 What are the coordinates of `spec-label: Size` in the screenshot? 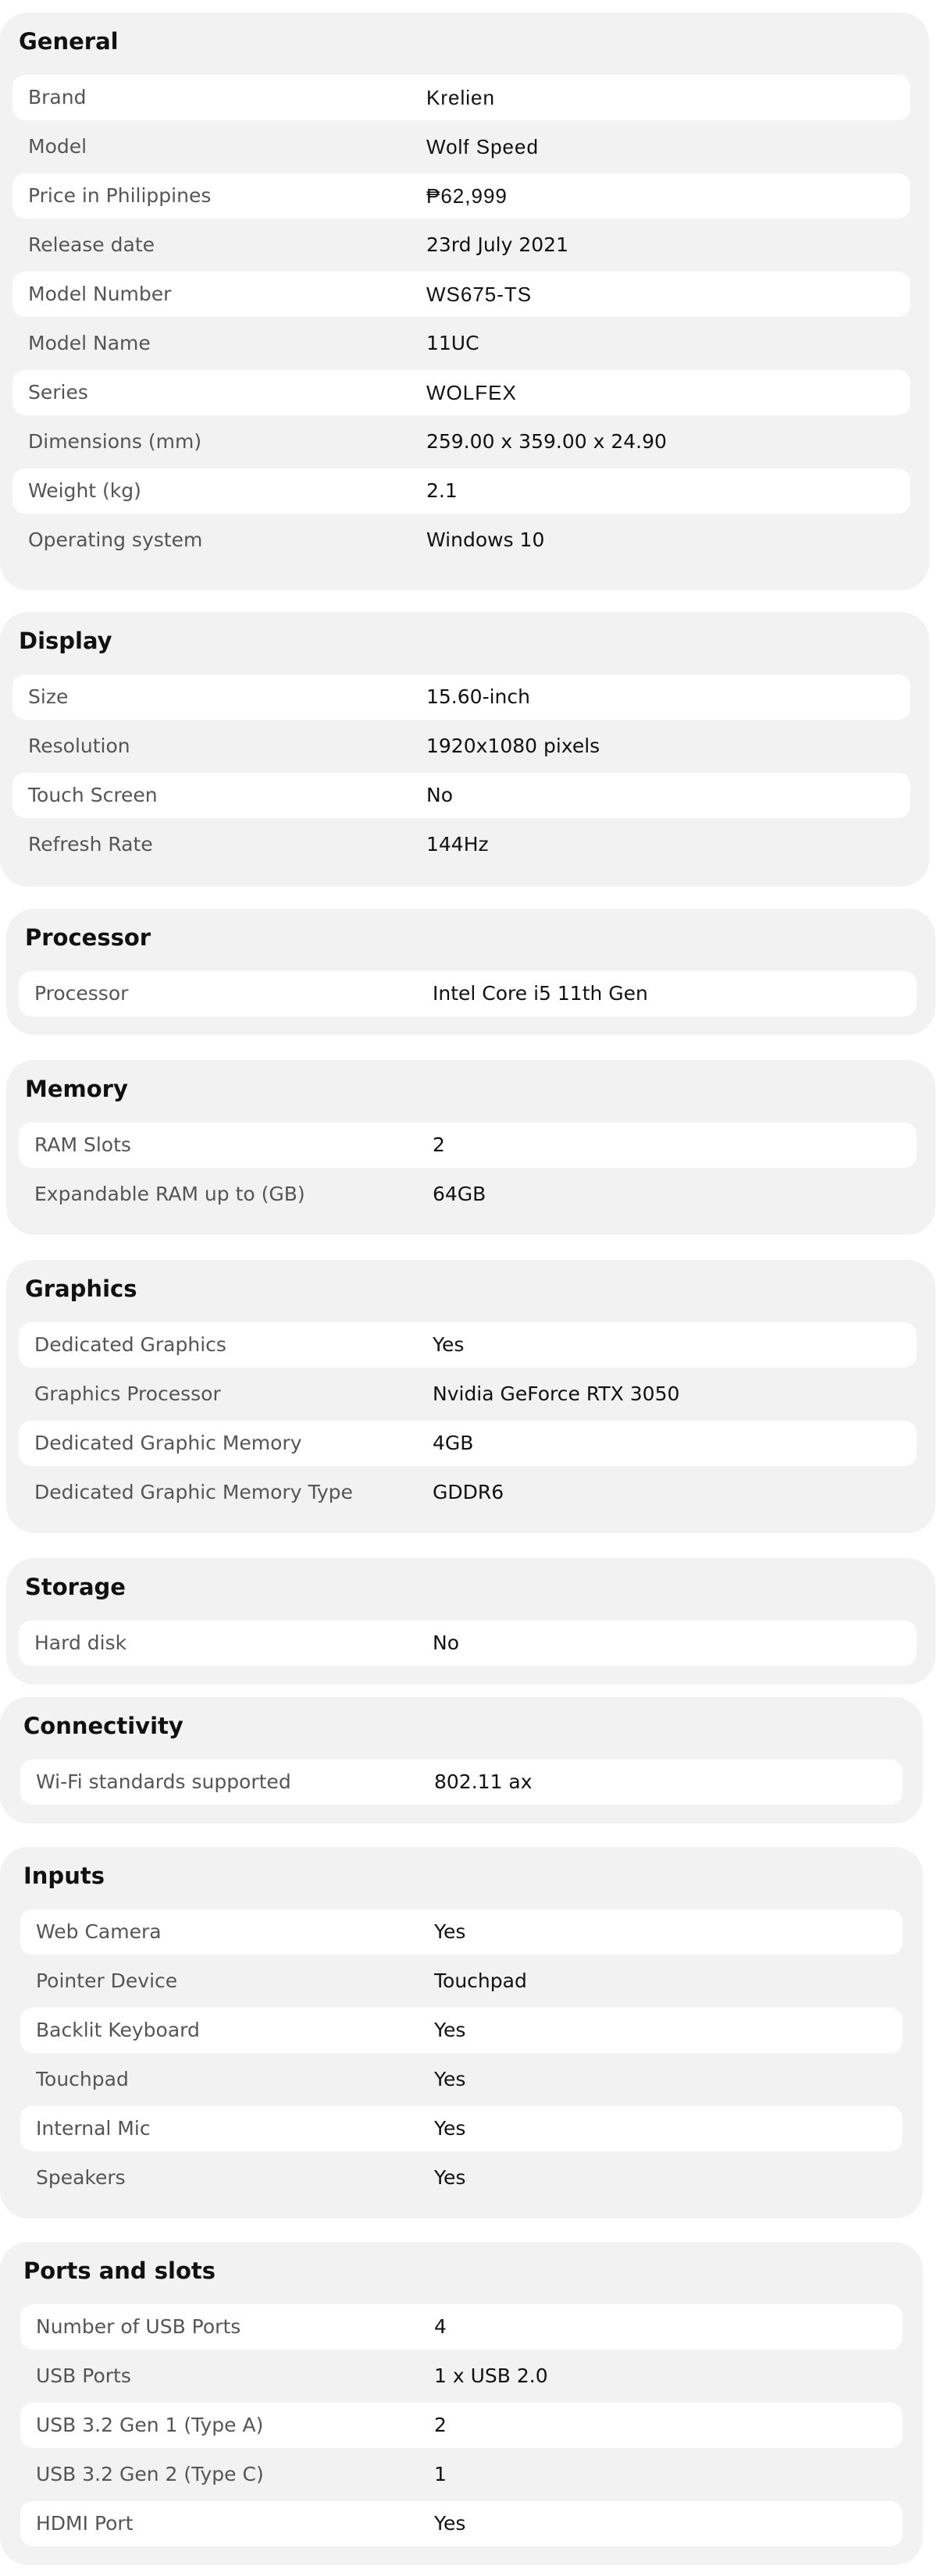 It's located at (48, 696).